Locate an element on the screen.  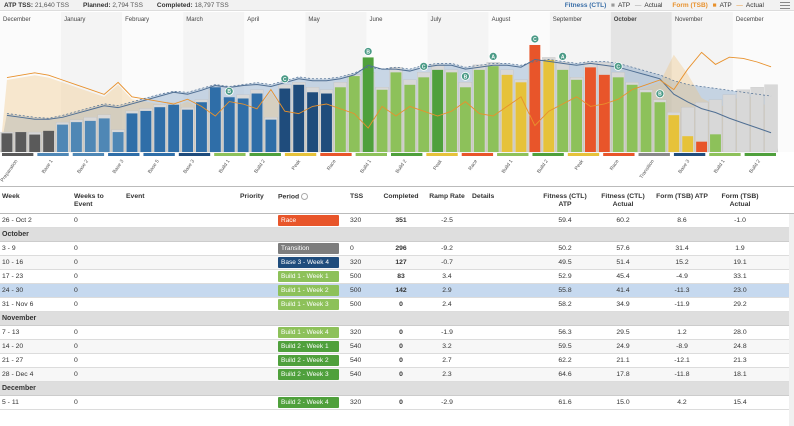
period-tag: Race is located at coordinates (308, 220).